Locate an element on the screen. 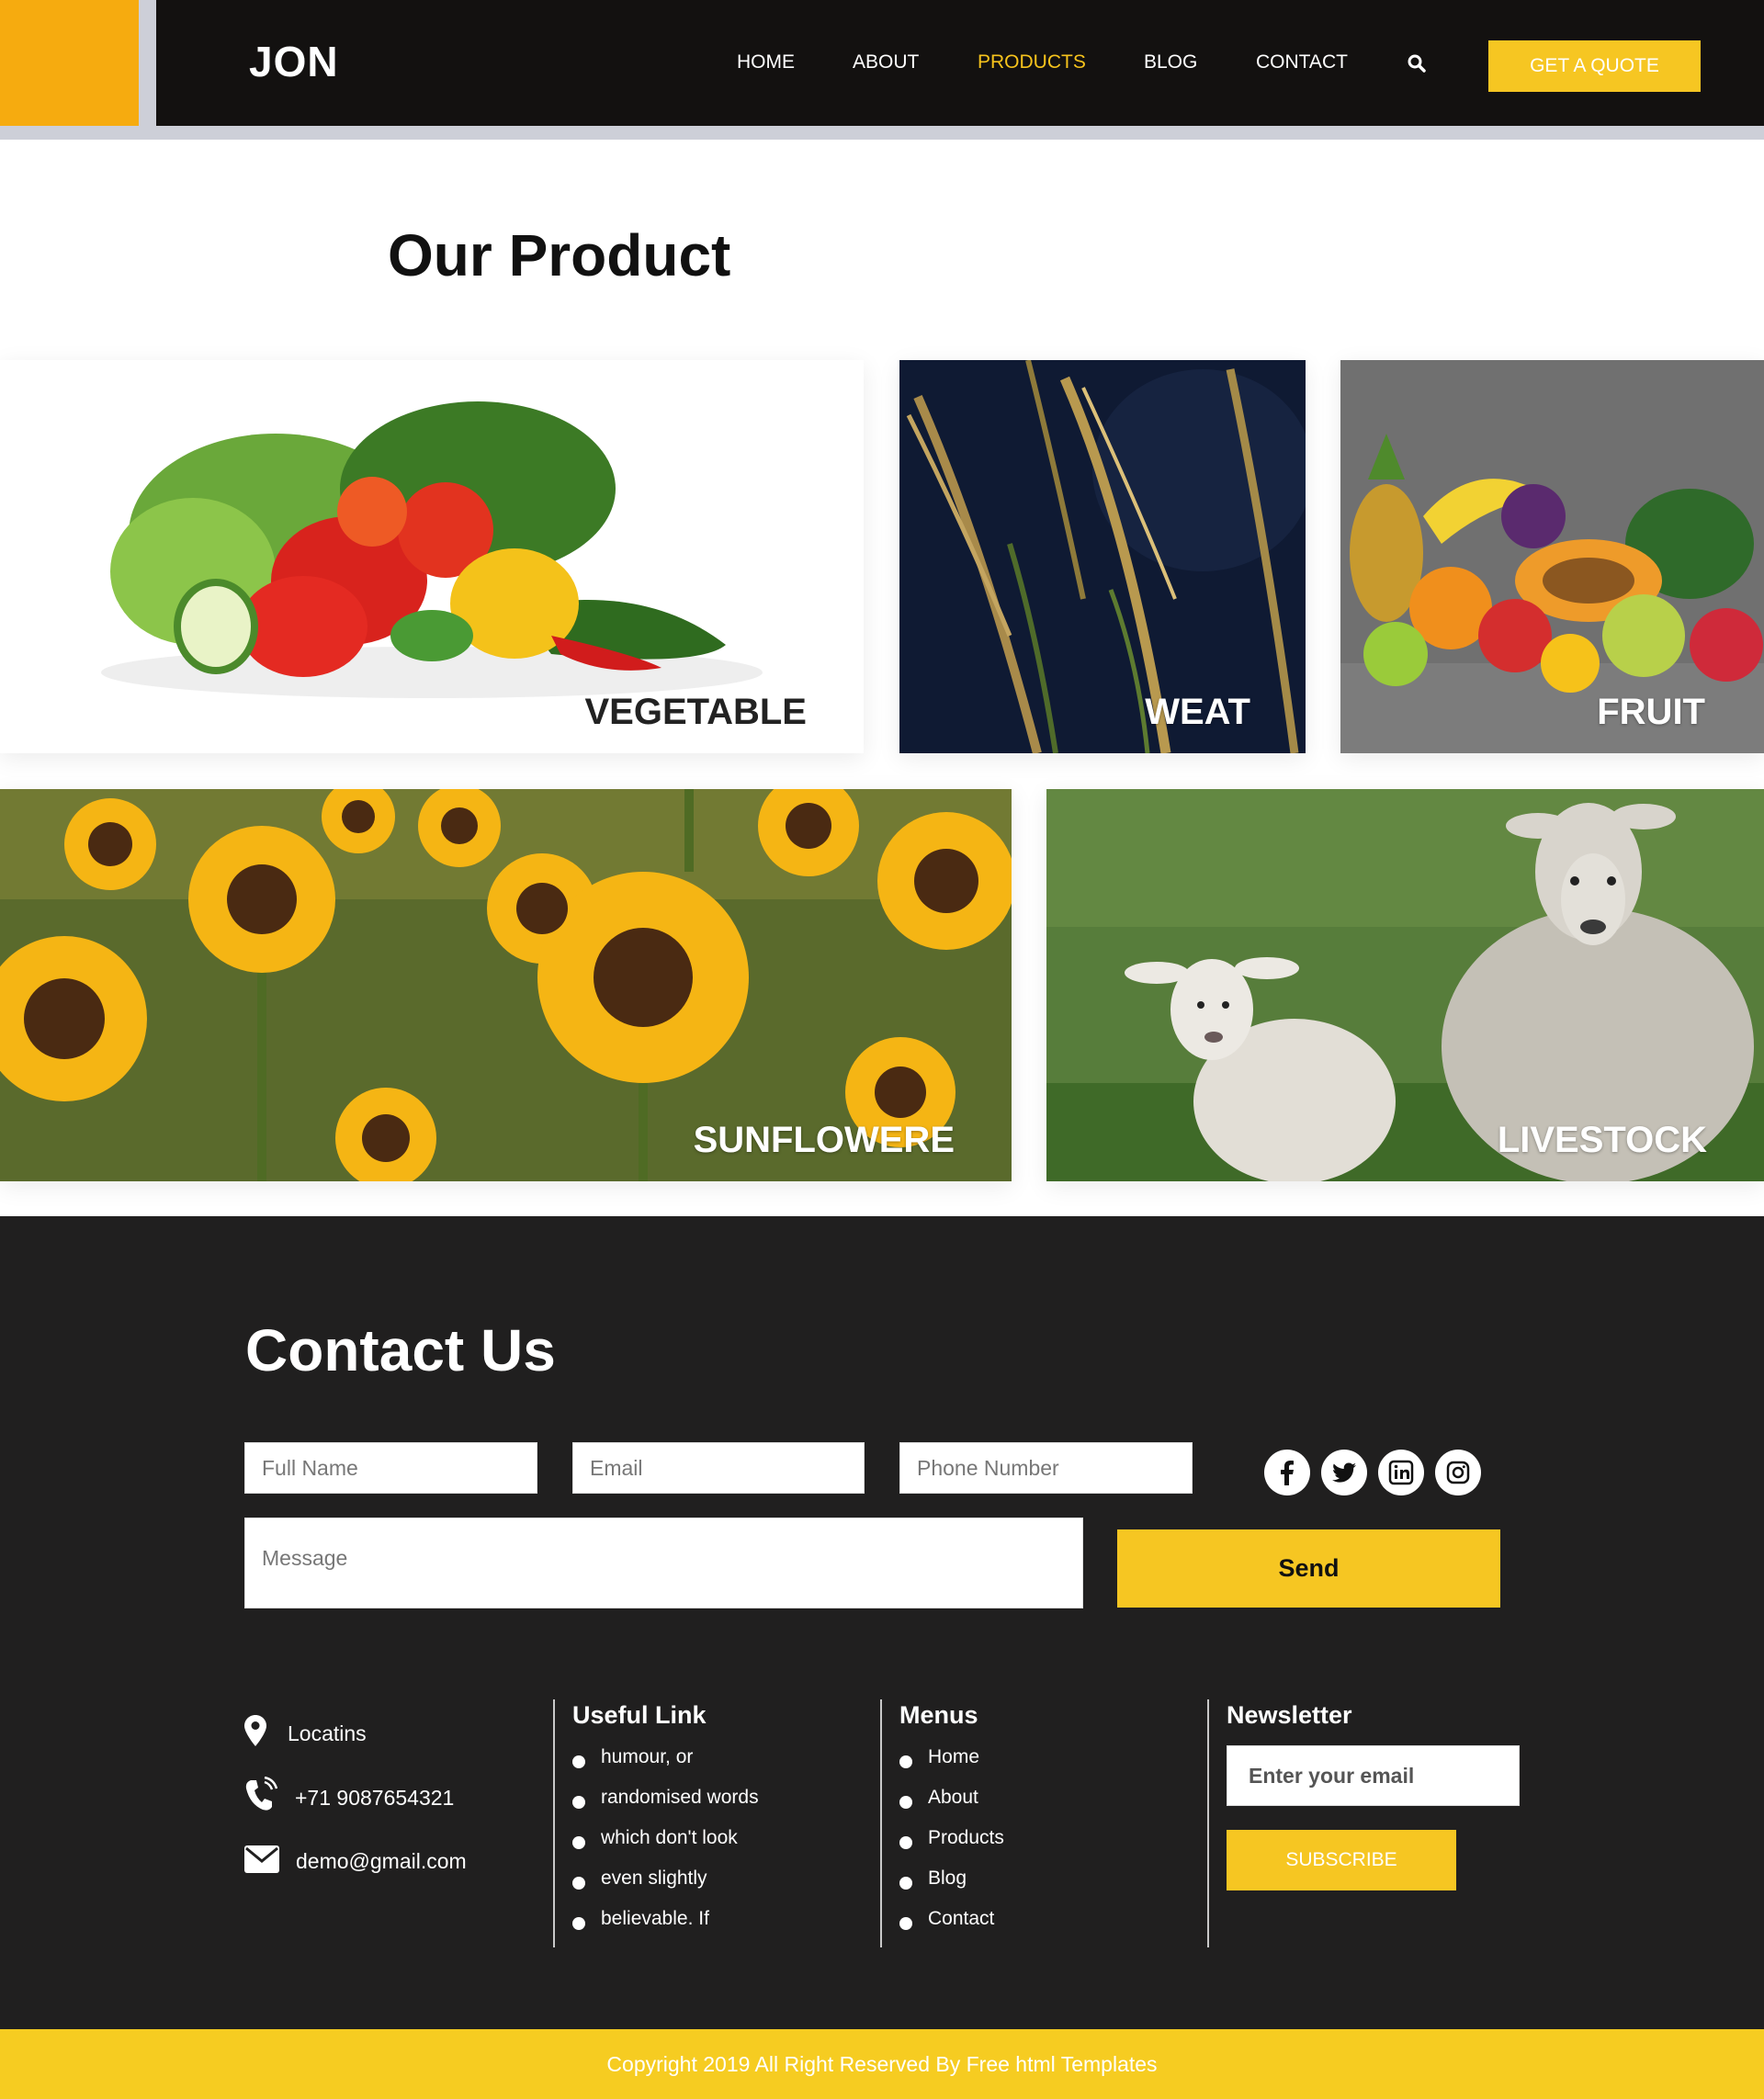 The width and height of the screenshot is (1764, 2099). contact-title: Contact Us is located at coordinates (400, 1350).